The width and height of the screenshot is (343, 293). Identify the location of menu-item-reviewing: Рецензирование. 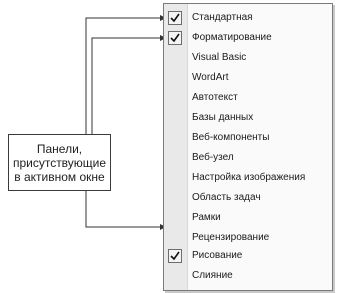
(248, 238).